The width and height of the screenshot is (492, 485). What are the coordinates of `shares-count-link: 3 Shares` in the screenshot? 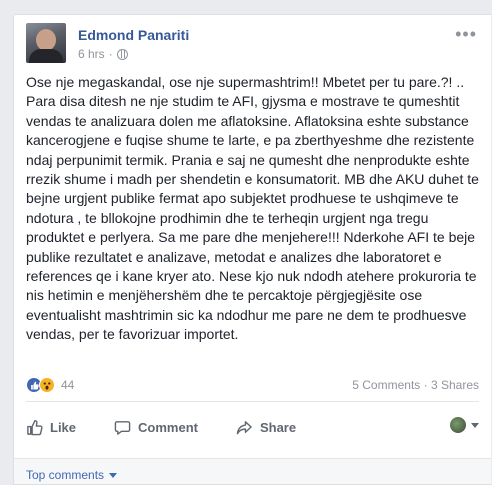 It's located at (455, 385).